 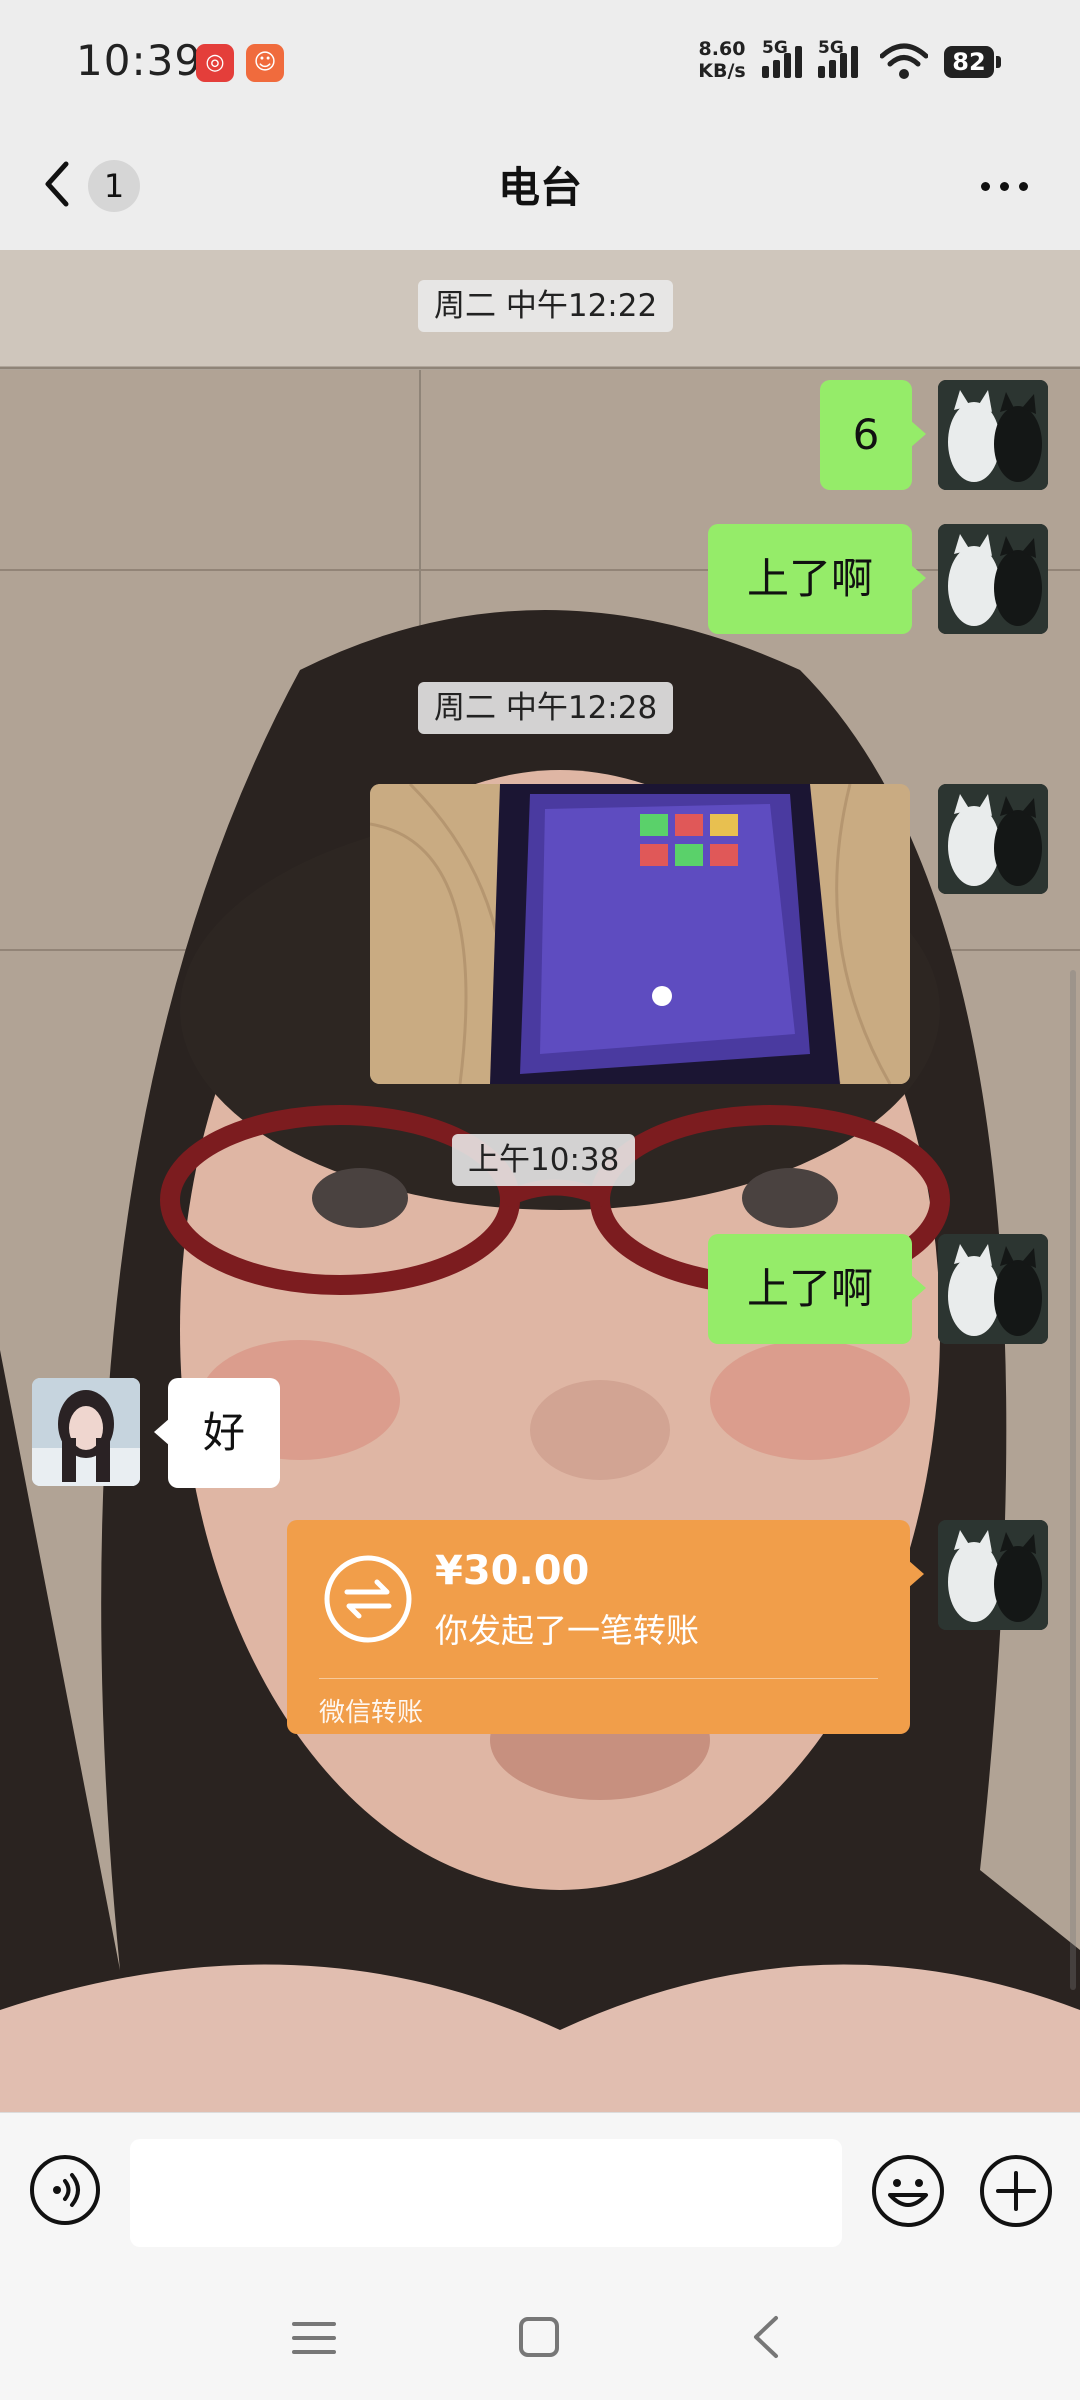 What do you see at coordinates (722, 49) in the screenshot?
I see `net-speed-value: 8.60` at bounding box center [722, 49].